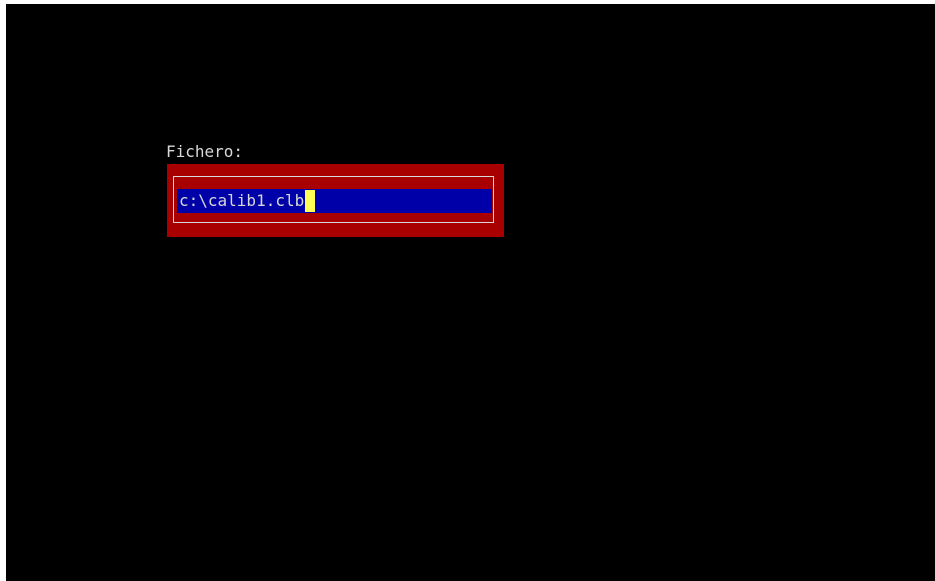 This screenshot has width=935, height=581. I want to click on file-input-value: c:\calib1.clb, so click(242, 200).